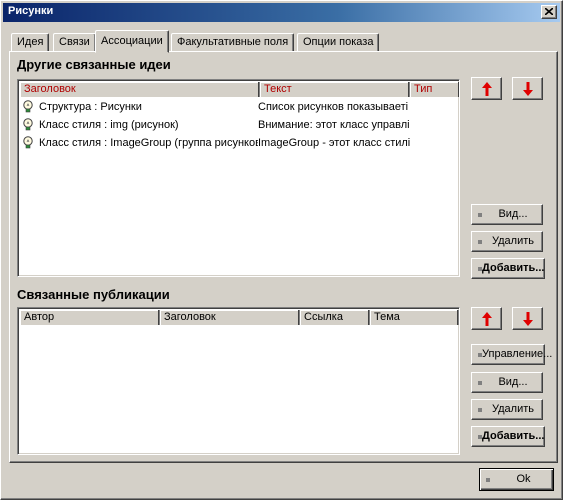  I want to click on delete-publication-button: Удалить, so click(507, 409).